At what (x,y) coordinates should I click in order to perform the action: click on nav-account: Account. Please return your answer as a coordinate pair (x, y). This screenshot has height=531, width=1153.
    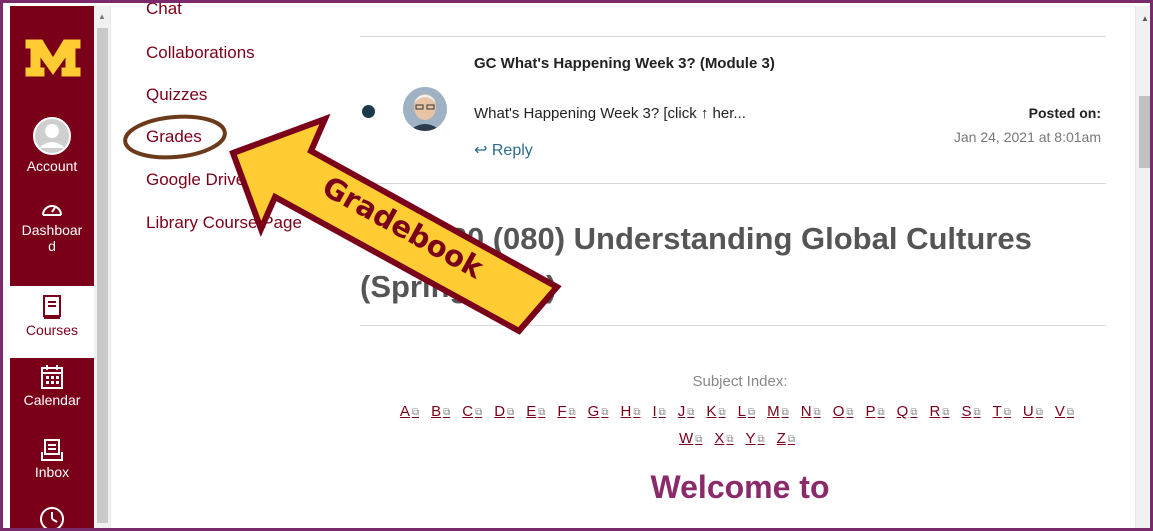
    Looking at the image, I should click on (52, 145).